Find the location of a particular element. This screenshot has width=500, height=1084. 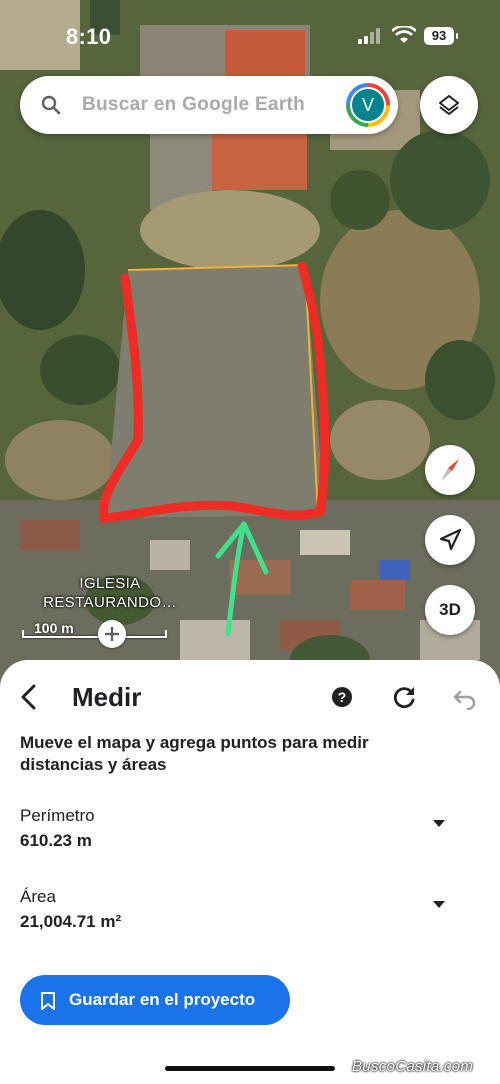

watermark: BuscoCasita.com is located at coordinates (413, 1066).